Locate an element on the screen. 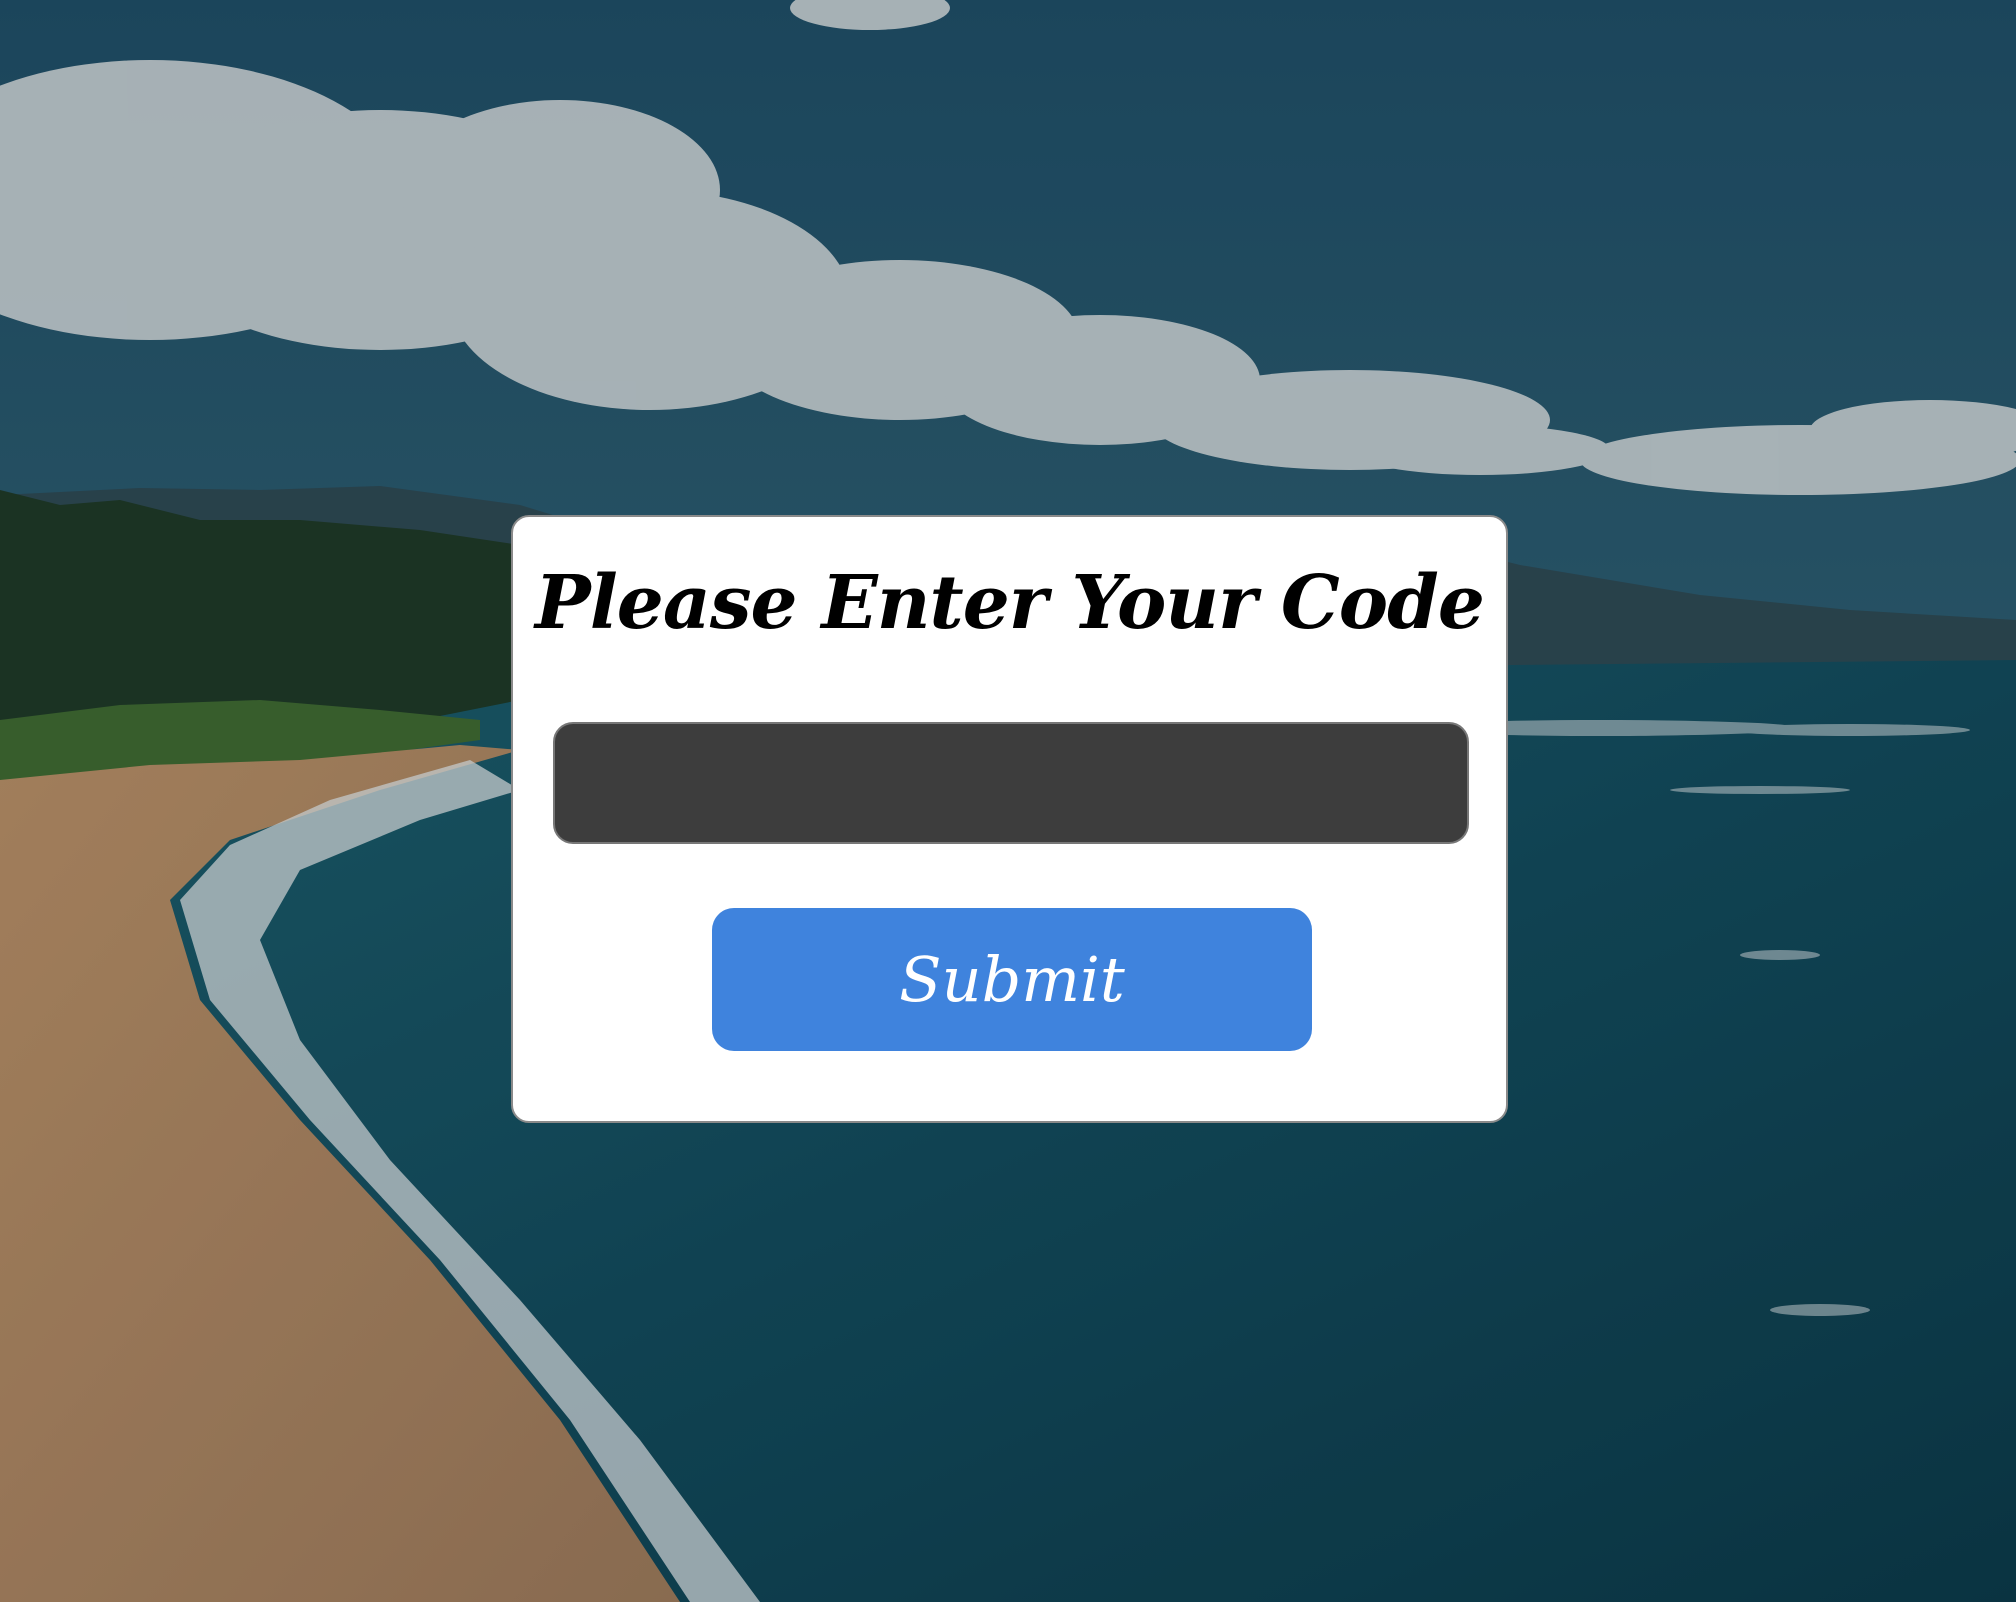 The image size is (2016, 1602). submit-button: Submit is located at coordinates (1012, 979).